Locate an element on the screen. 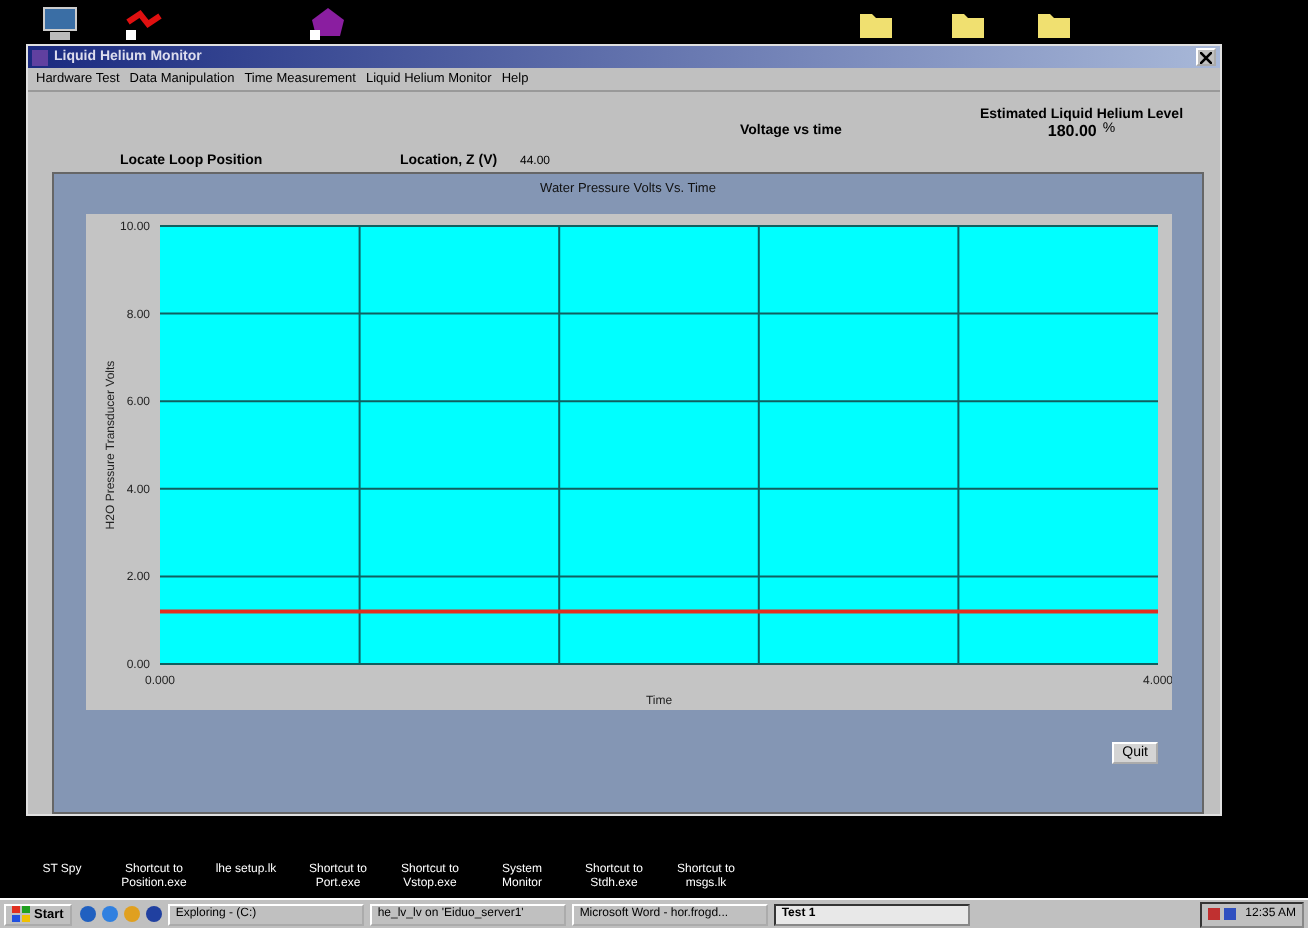  level-value: 180.00 is located at coordinates (1072, 131).